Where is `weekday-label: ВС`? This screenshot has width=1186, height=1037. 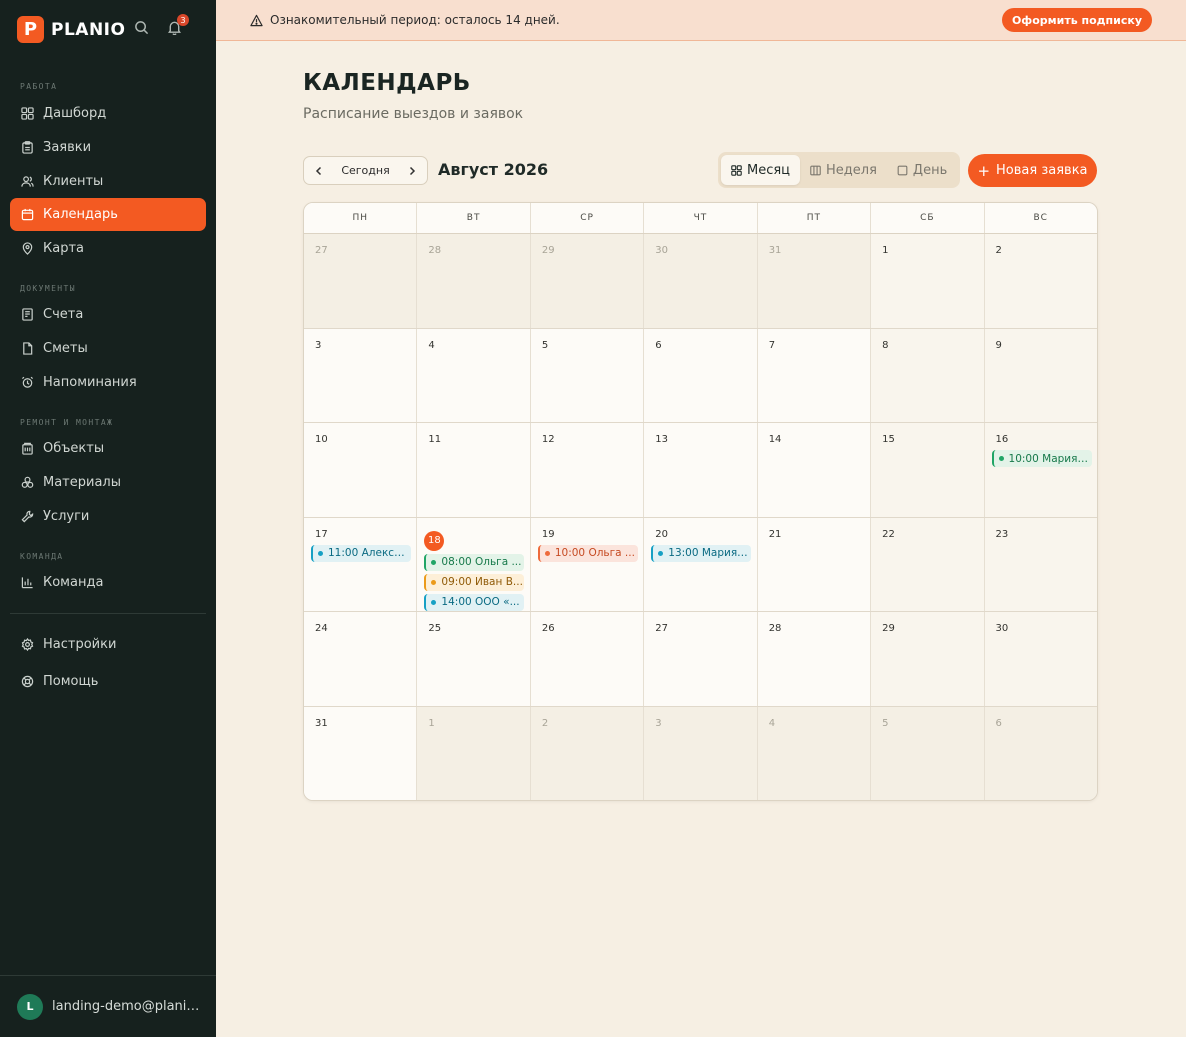 weekday-label: ВС is located at coordinates (1040, 218).